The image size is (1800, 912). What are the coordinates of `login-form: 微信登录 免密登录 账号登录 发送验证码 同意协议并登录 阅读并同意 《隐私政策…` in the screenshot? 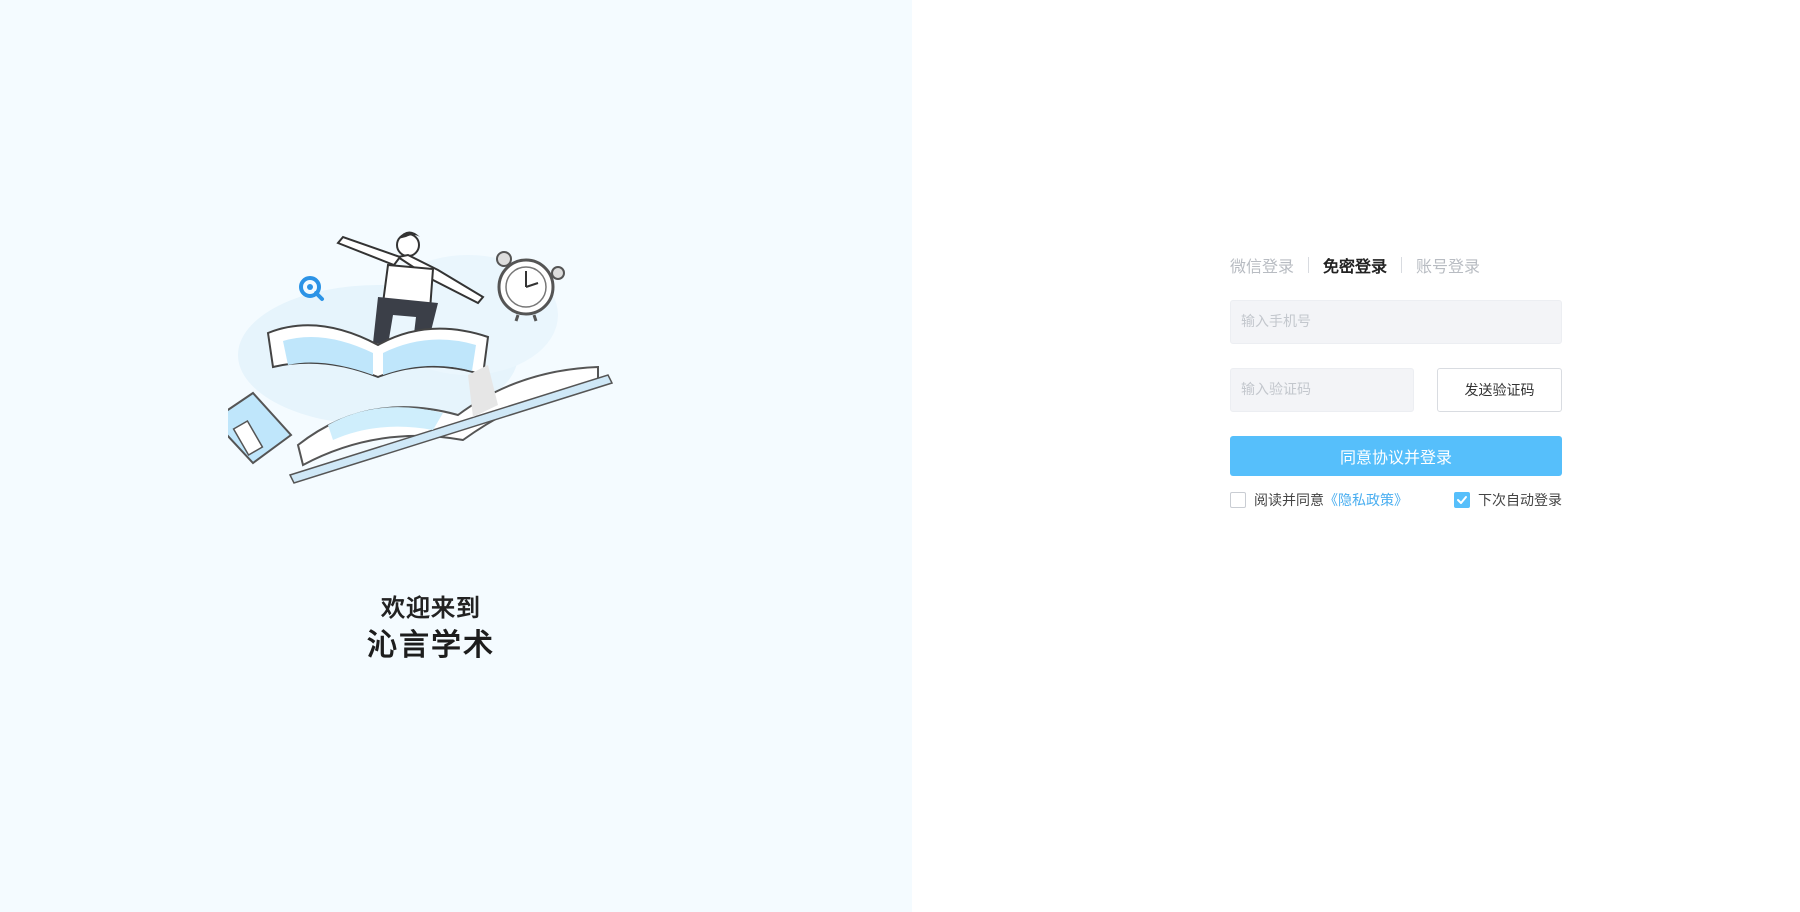 It's located at (1396, 380).